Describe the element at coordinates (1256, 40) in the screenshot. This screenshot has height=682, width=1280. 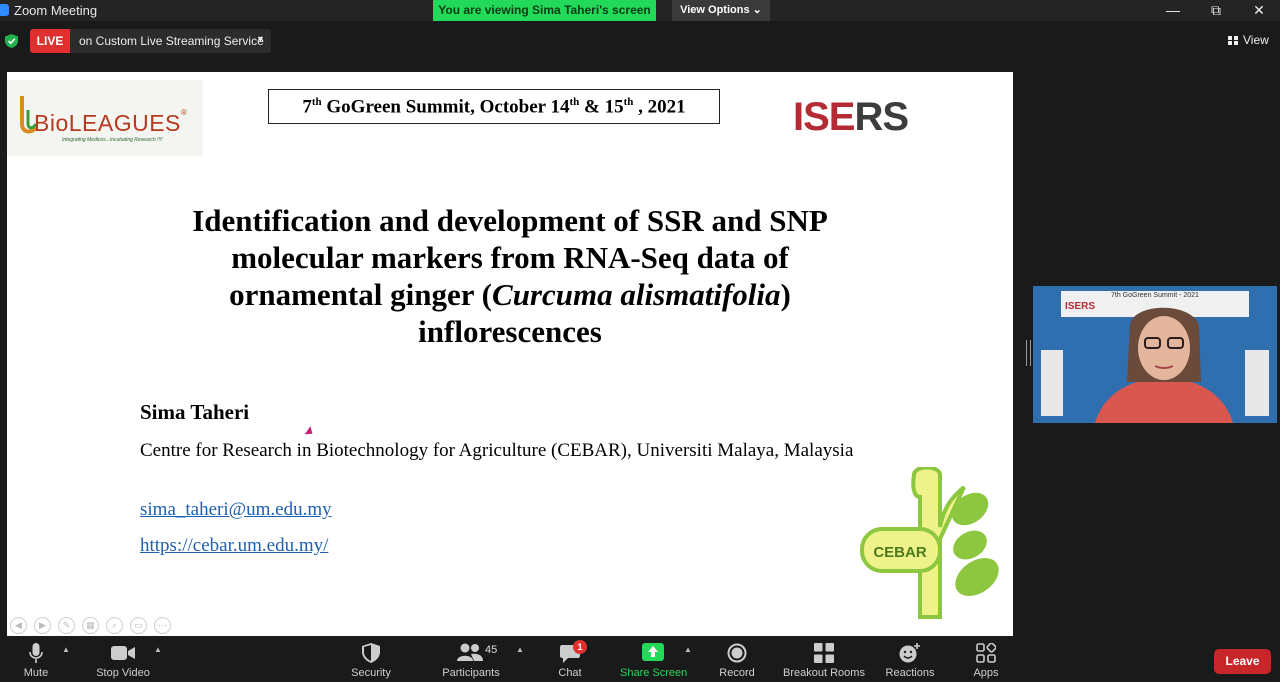
I see `view-label: View` at that location.